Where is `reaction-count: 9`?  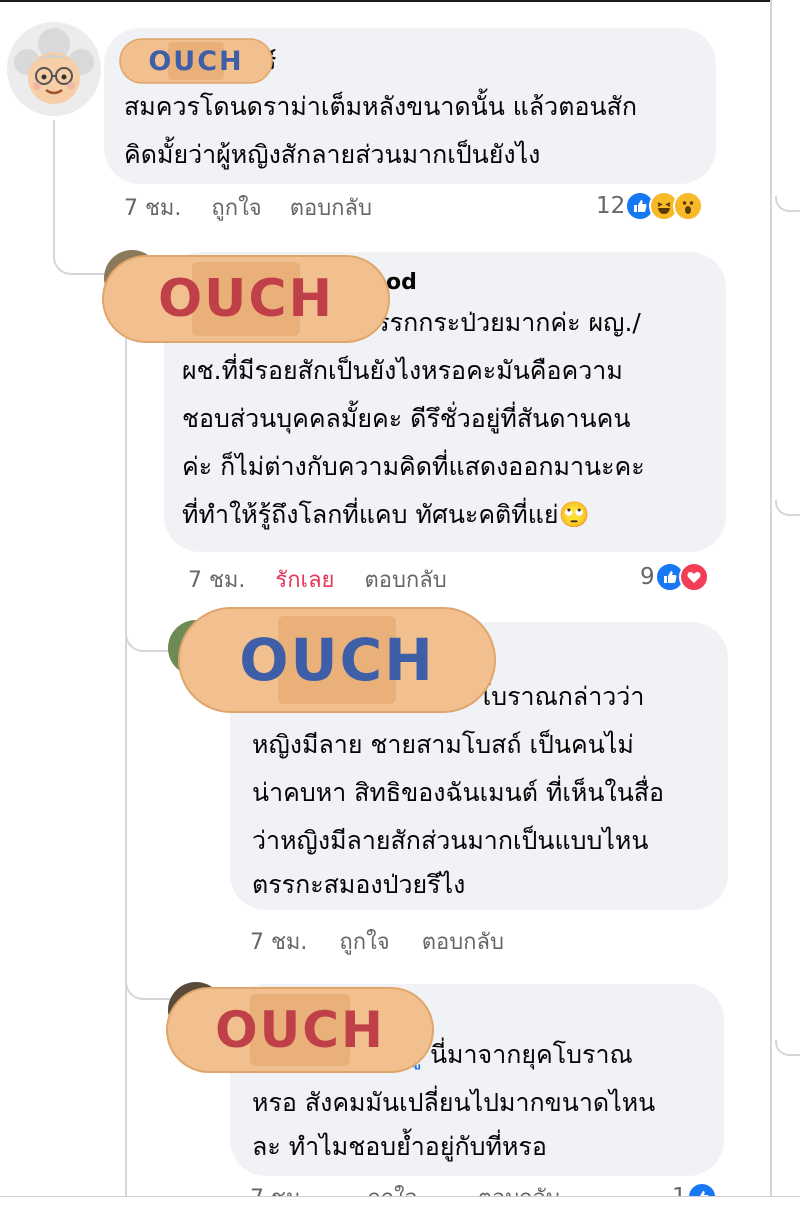
reaction-count: 9 is located at coordinates (647, 577).